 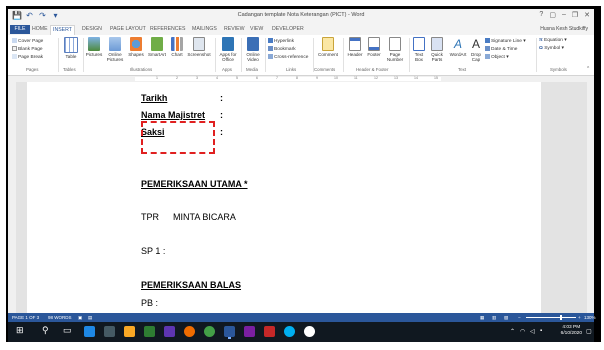 I want to click on macro-icon: ▤, so click(x=90, y=318).